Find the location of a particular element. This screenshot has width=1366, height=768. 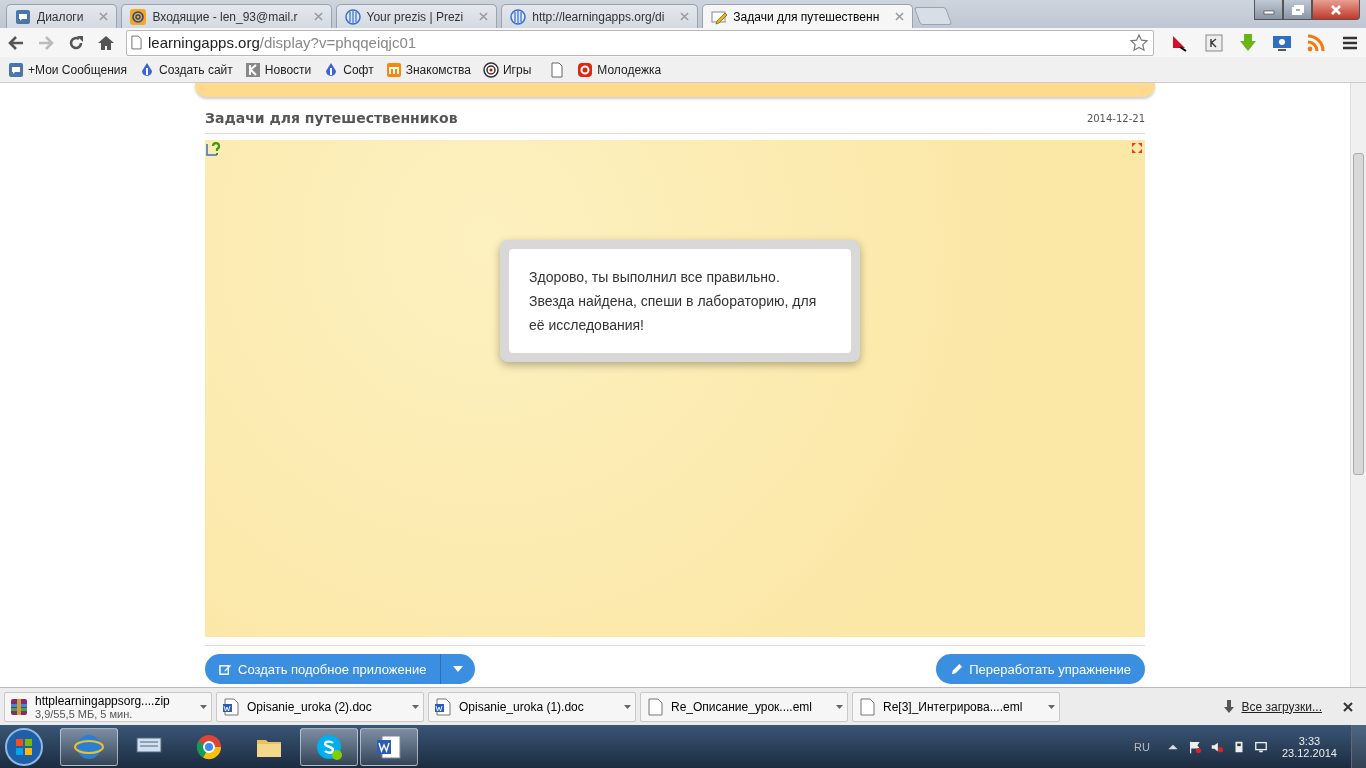

browser-tab: http://learningapps.org/di is located at coordinates (600, 16).